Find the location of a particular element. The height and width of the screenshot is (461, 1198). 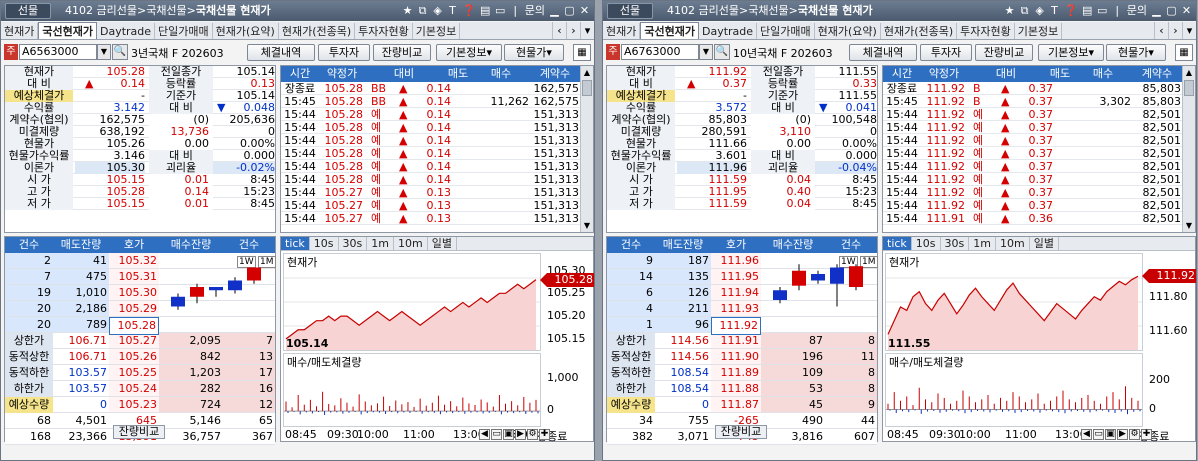

scroll-thumb is located at coordinates (1189, 88).